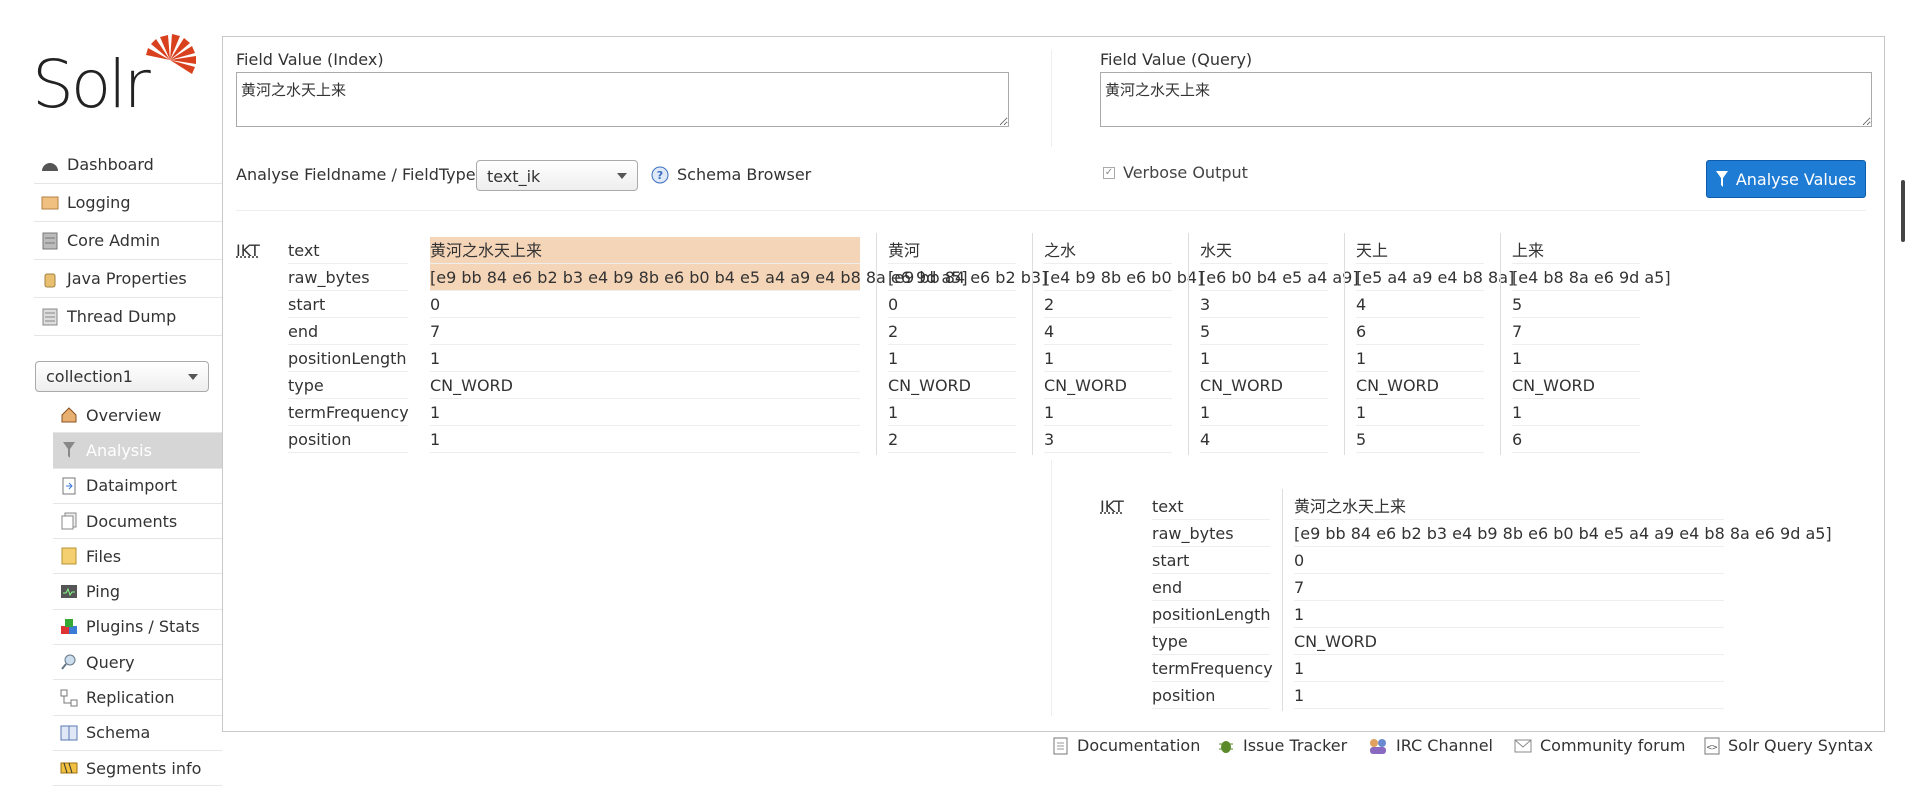 This screenshot has width=1905, height=794. What do you see at coordinates (1126, 745) in the screenshot?
I see `footer-documentation-link: Documentation` at bounding box center [1126, 745].